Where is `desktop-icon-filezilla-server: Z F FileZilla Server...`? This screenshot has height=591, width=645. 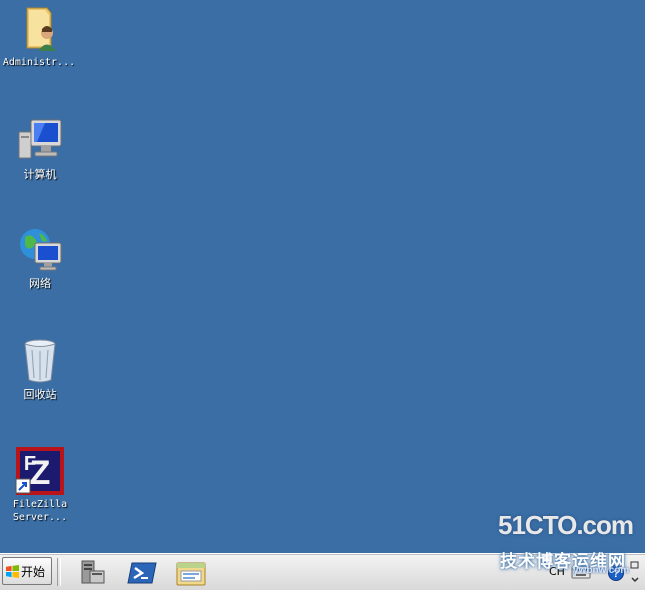
desktop-icon-filezilla-server: Z F FileZilla Server... is located at coordinates (40, 485).